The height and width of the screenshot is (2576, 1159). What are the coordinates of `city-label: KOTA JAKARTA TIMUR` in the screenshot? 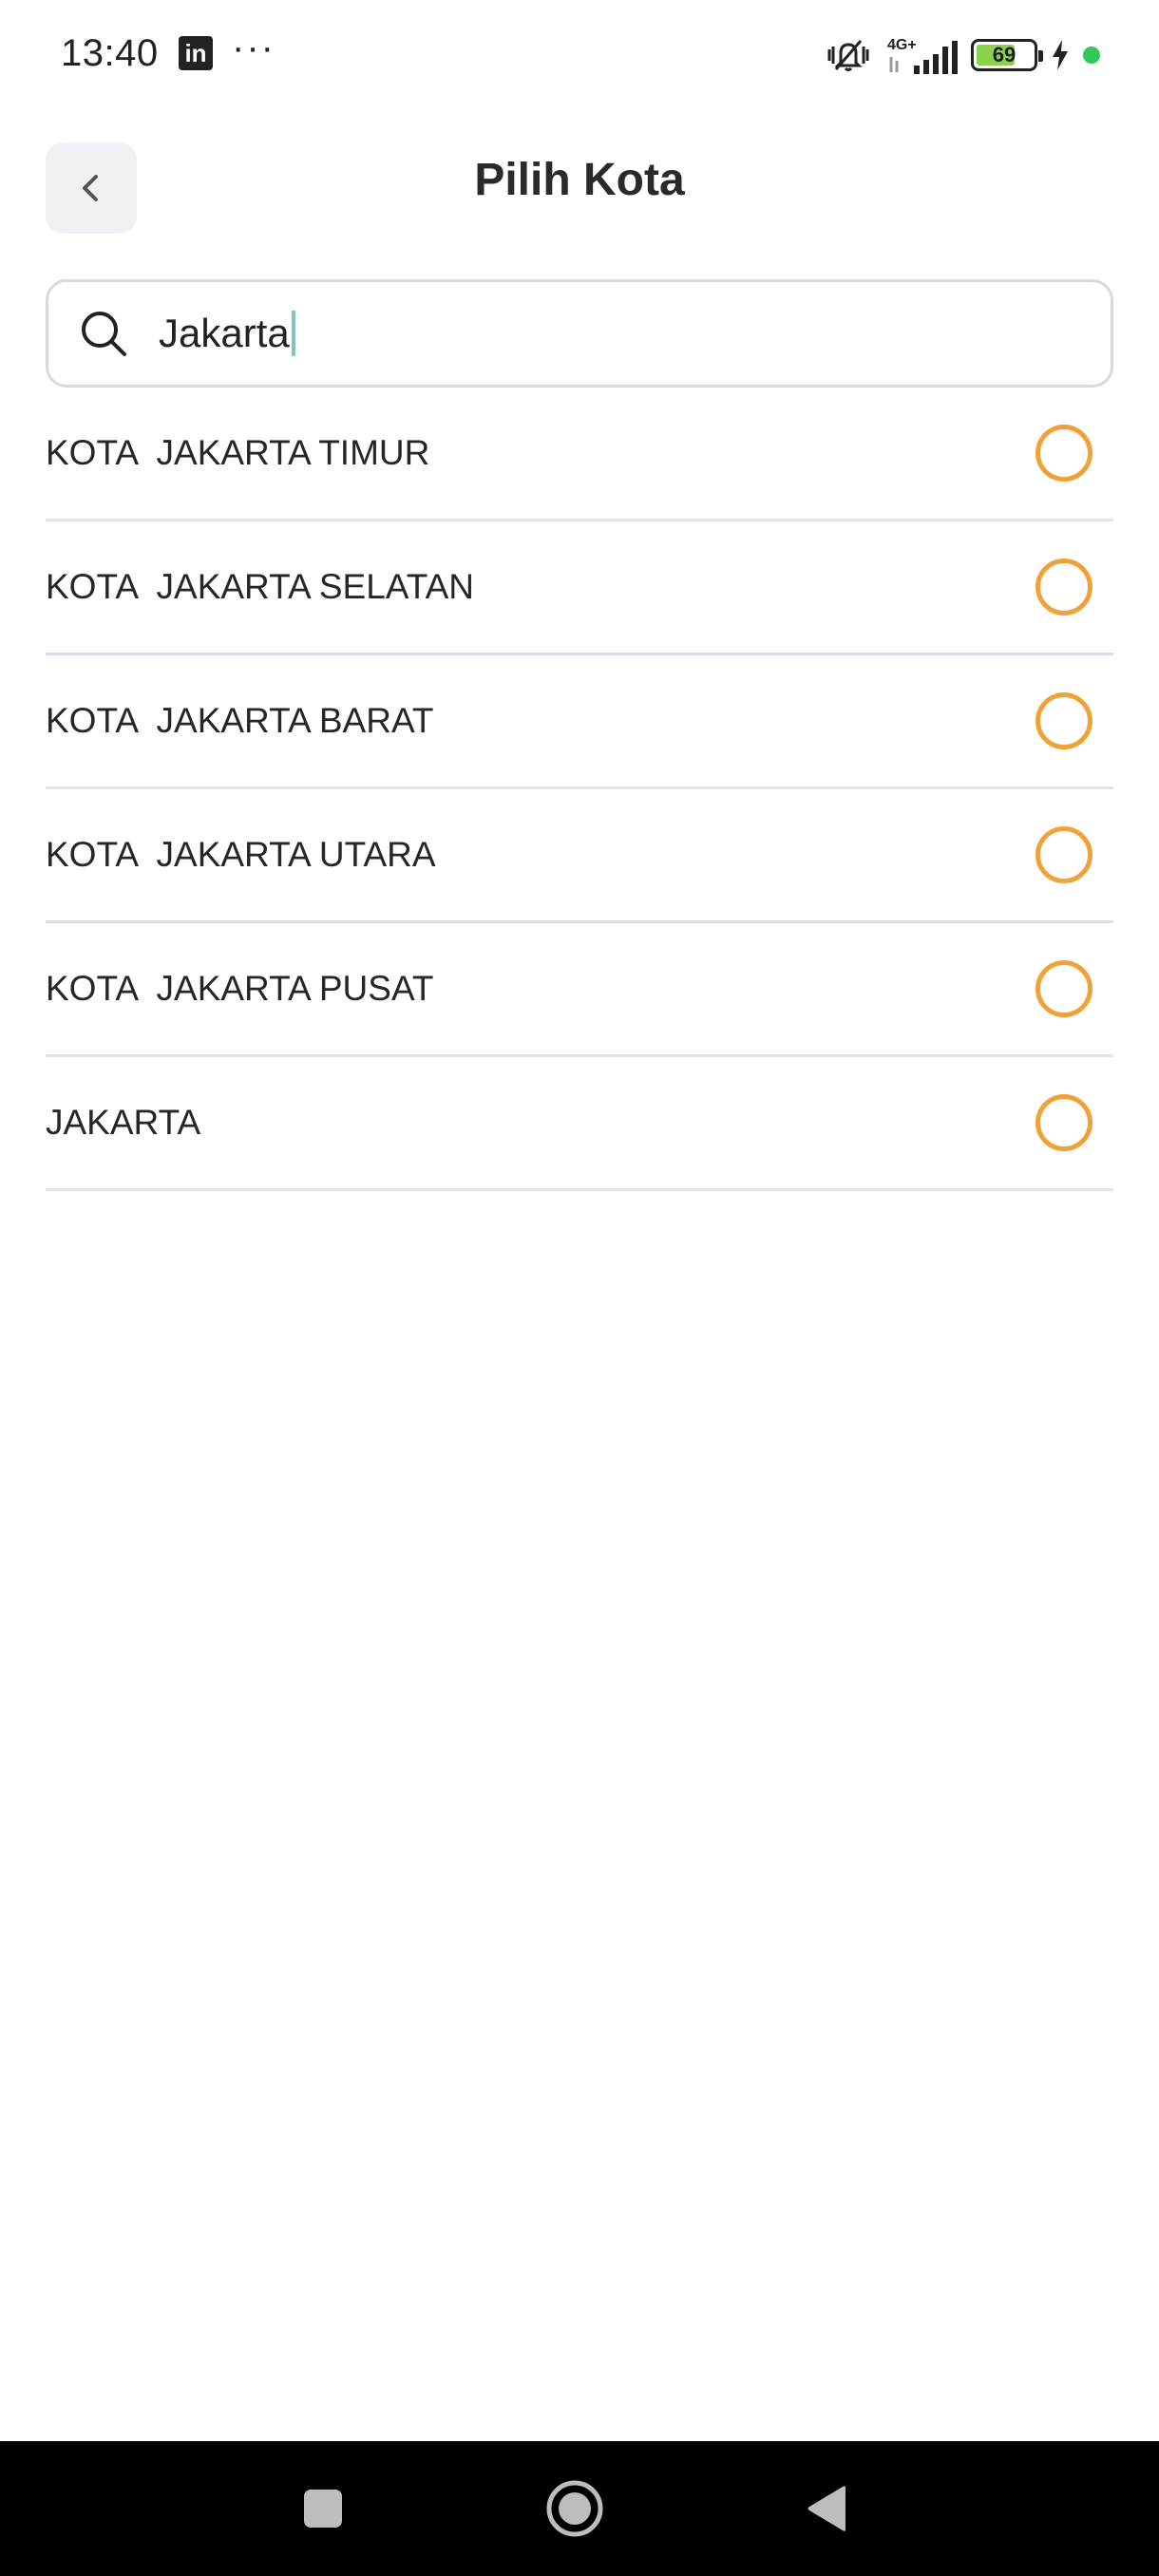 It's located at (238, 452).